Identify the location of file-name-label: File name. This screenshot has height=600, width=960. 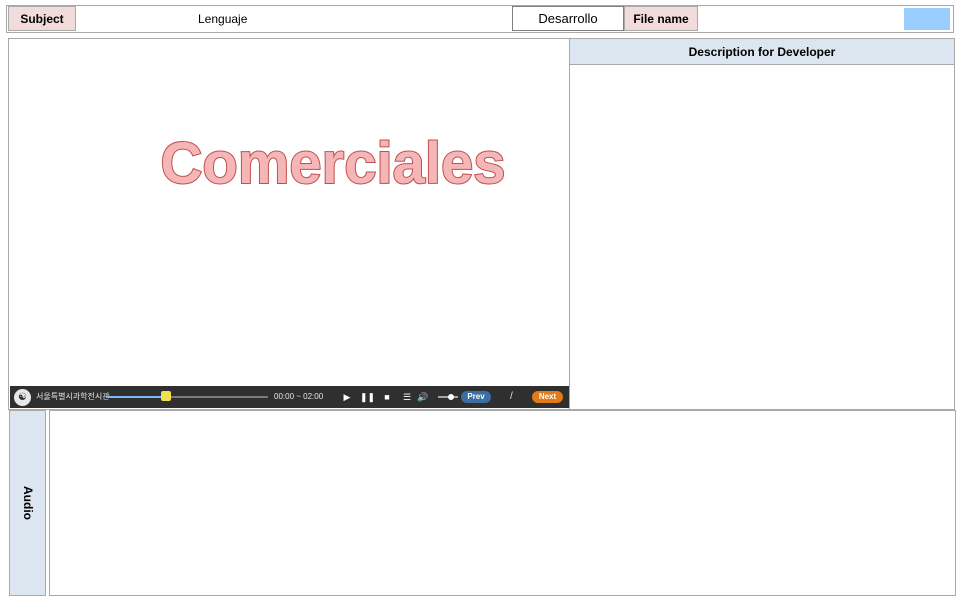
(661, 18).